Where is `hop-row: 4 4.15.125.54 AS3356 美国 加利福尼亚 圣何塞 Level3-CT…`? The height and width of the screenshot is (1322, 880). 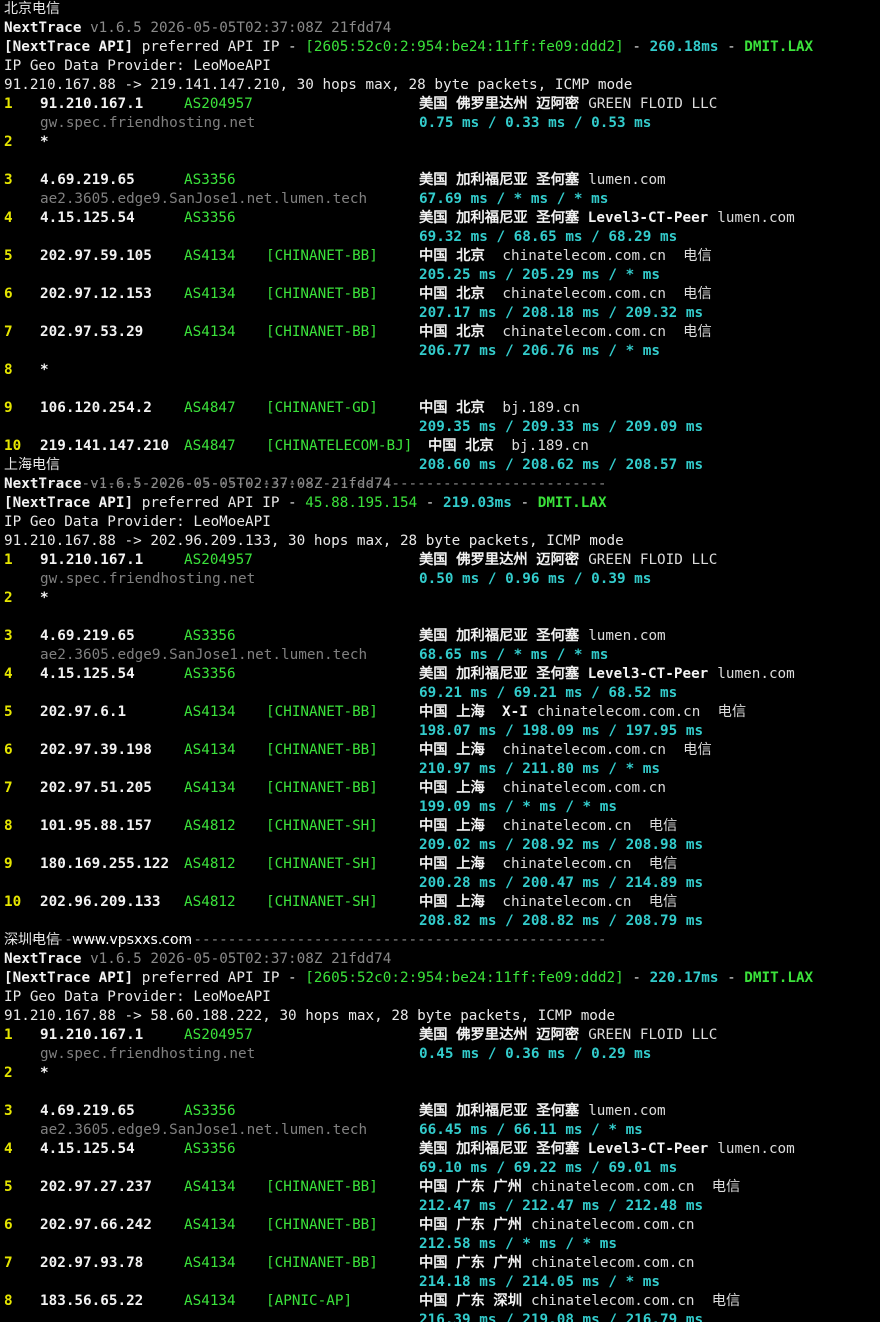 hop-row: 4 4.15.125.54 AS3356 美国 加利福尼亚 圣何塞 Level3-CT… is located at coordinates (440, 674).